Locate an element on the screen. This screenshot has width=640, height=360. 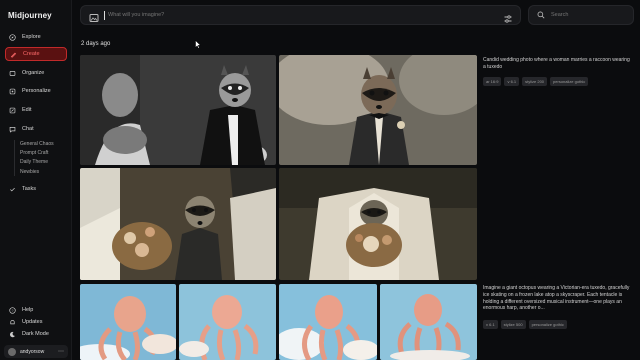
chat-room-daily-theme: Daily Theme is located at coordinates (34, 162).